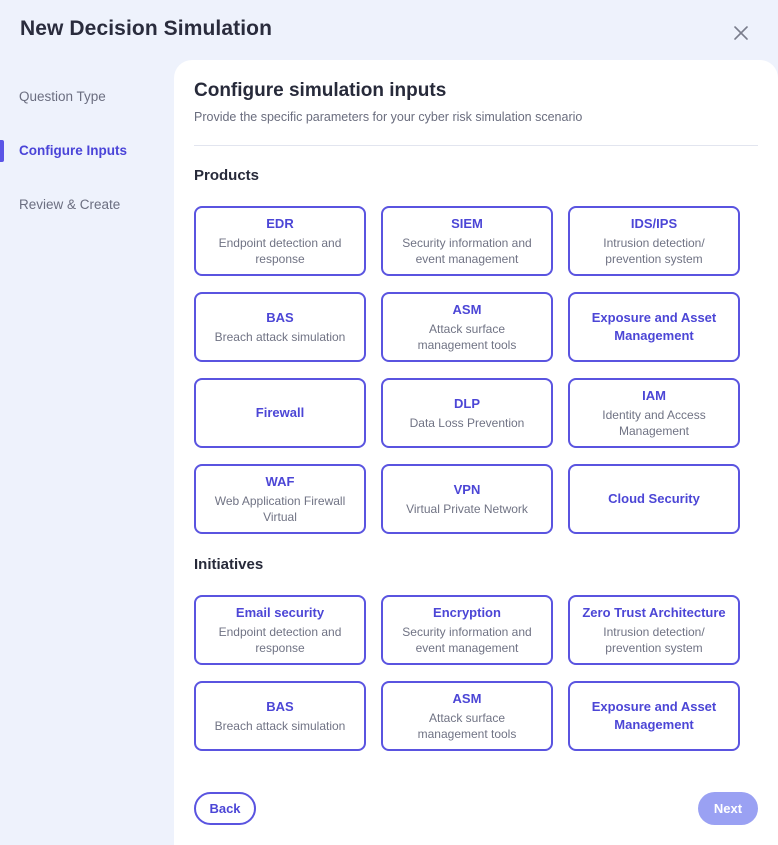  What do you see at coordinates (87, 205) in the screenshot?
I see `step-review-create: Review & Create` at bounding box center [87, 205].